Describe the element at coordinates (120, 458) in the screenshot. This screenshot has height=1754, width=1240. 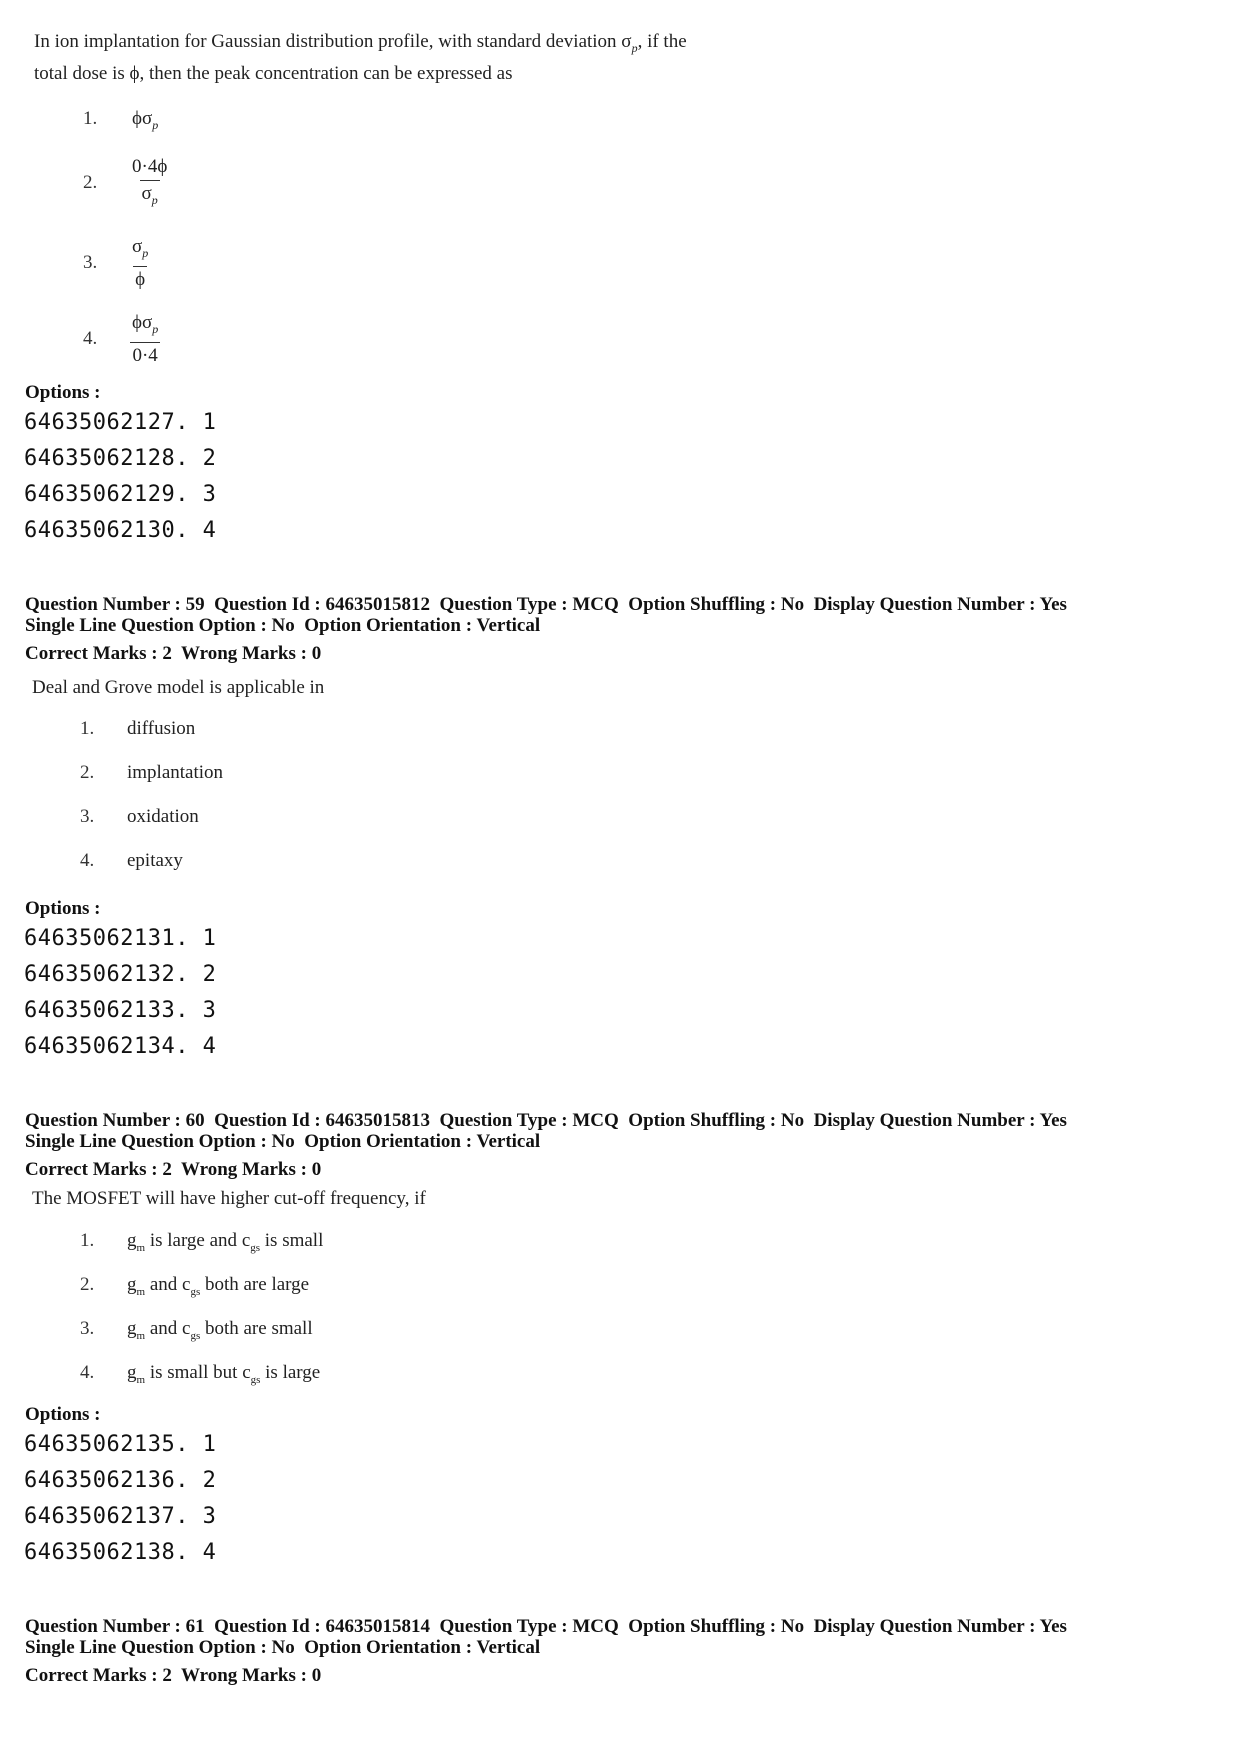
I see `option-id: 64635062128. 2` at that location.